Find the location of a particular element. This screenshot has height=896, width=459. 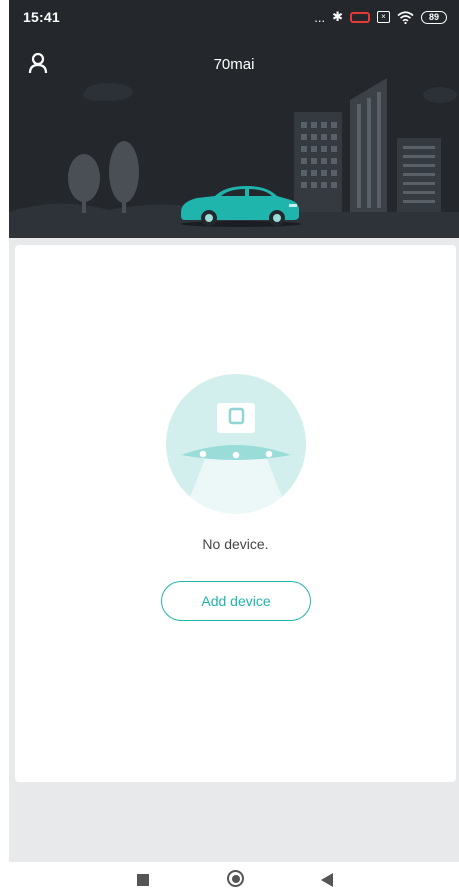

no-device-illustration is located at coordinates (236, 444).